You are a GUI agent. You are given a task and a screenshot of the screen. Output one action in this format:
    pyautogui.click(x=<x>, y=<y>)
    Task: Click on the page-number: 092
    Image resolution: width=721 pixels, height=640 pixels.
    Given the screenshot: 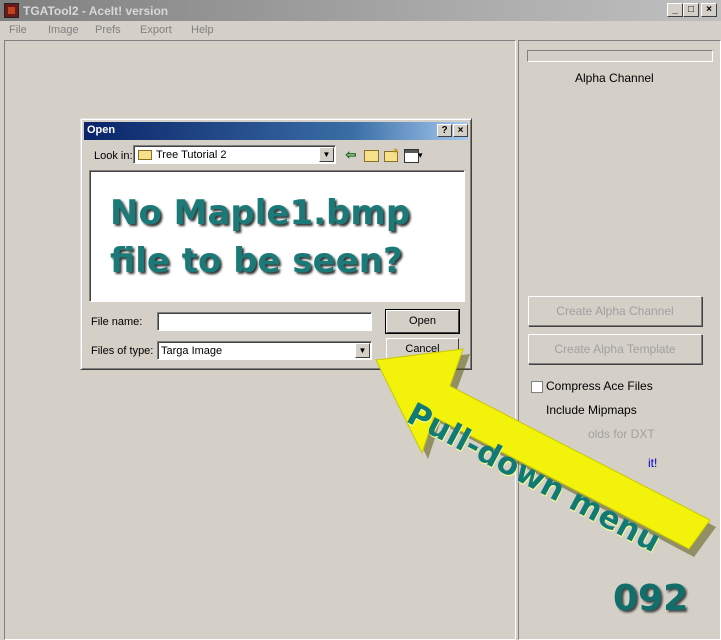 What is the action you would take?
    pyautogui.click(x=651, y=598)
    